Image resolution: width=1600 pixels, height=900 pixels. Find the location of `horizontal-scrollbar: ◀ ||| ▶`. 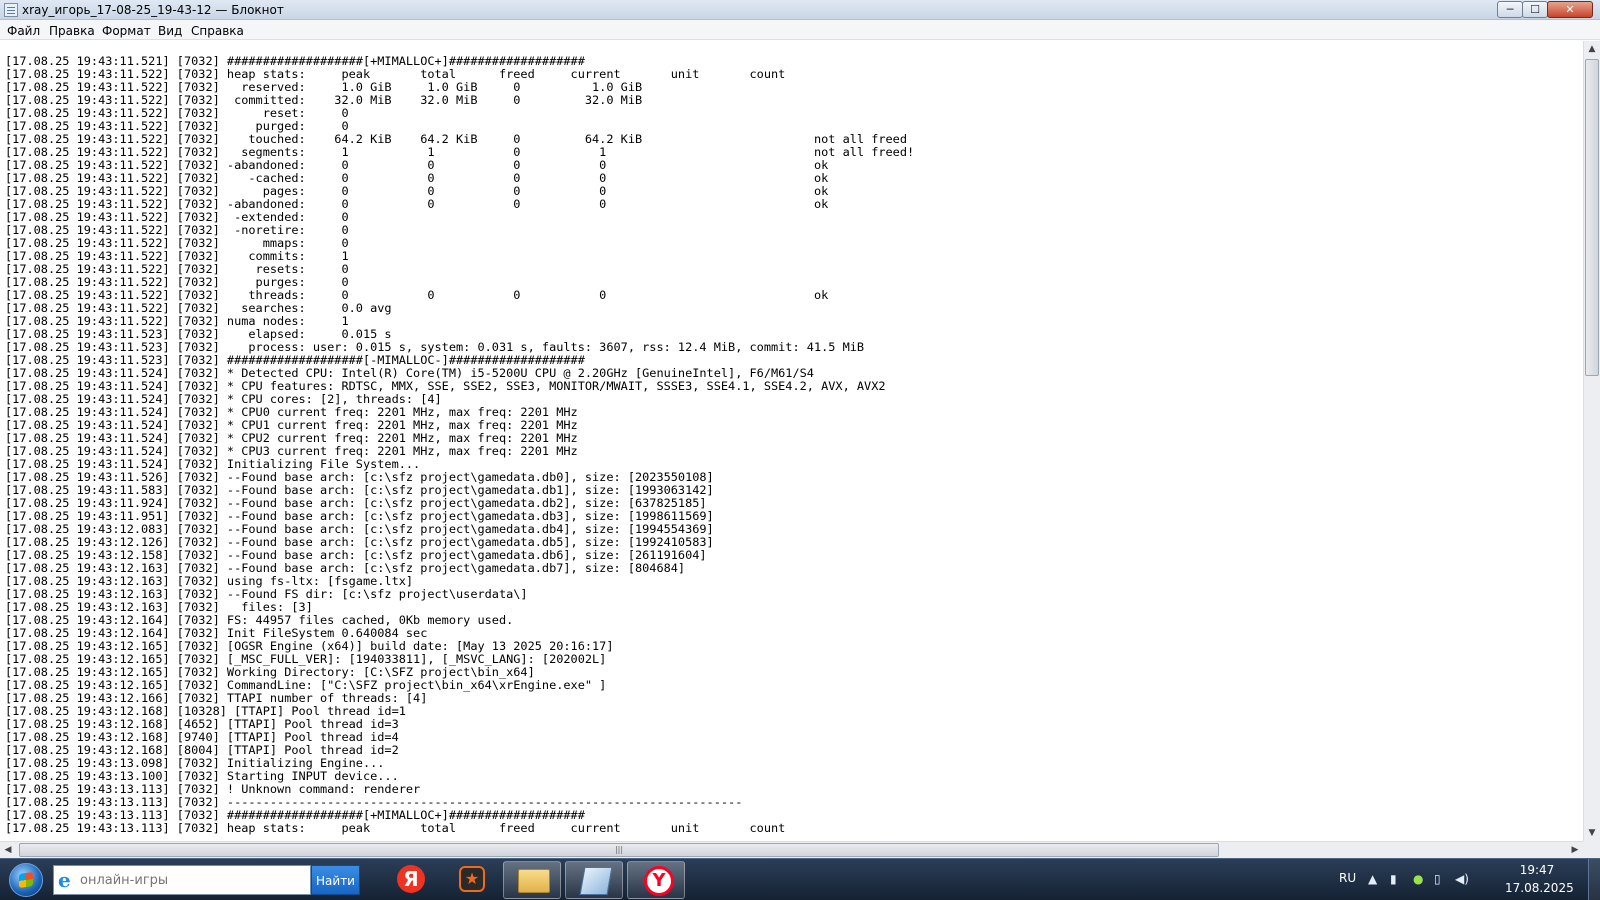

horizontal-scrollbar: ◀ ||| ▶ is located at coordinates (791, 849).